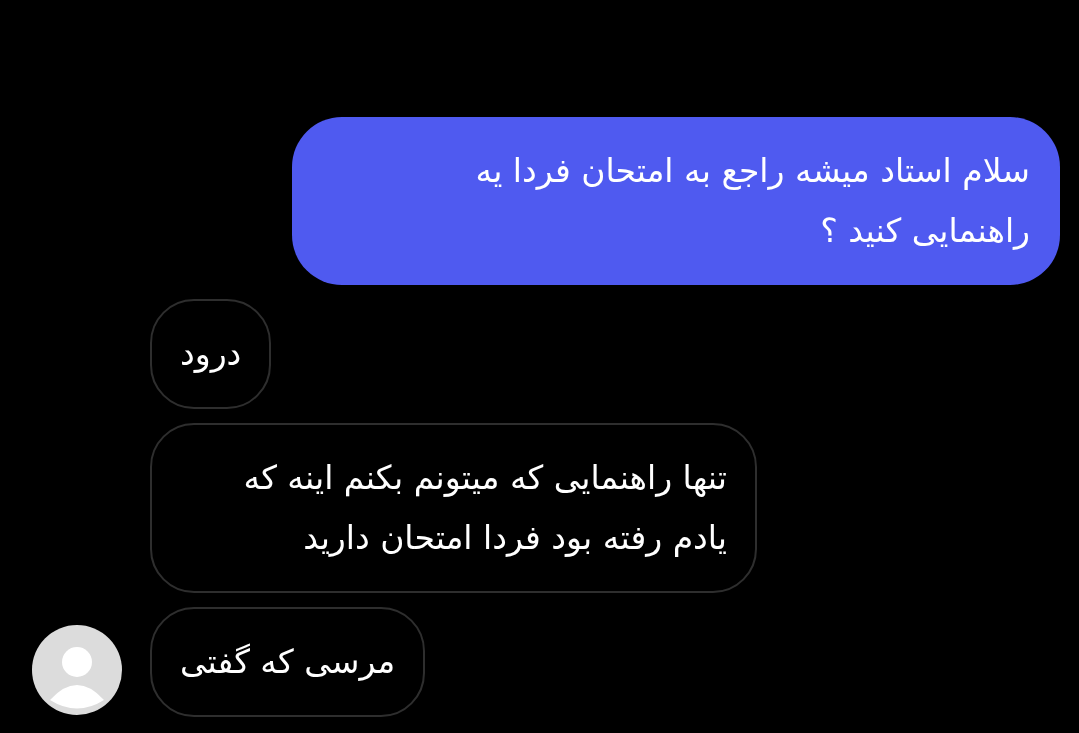 The width and height of the screenshot is (1079, 733). Describe the element at coordinates (211, 354) in the screenshot. I see `received-message: درود` at that location.